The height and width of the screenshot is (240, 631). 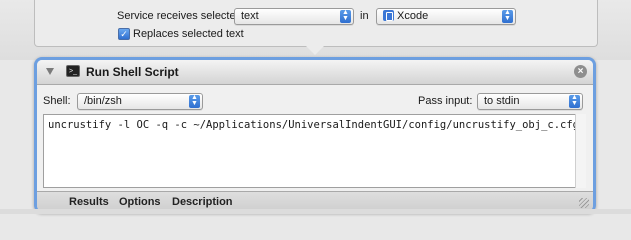 What do you see at coordinates (250, 16) in the screenshot?
I see `input-type-value: text` at bounding box center [250, 16].